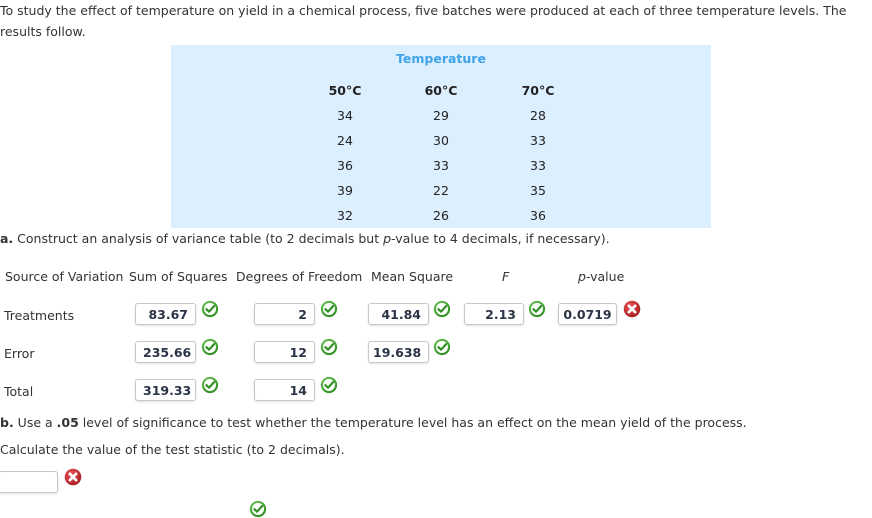 The height and width of the screenshot is (518, 872). Describe the element at coordinates (345, 215) in the screenshot. I see `table-cell: 32` at that location.